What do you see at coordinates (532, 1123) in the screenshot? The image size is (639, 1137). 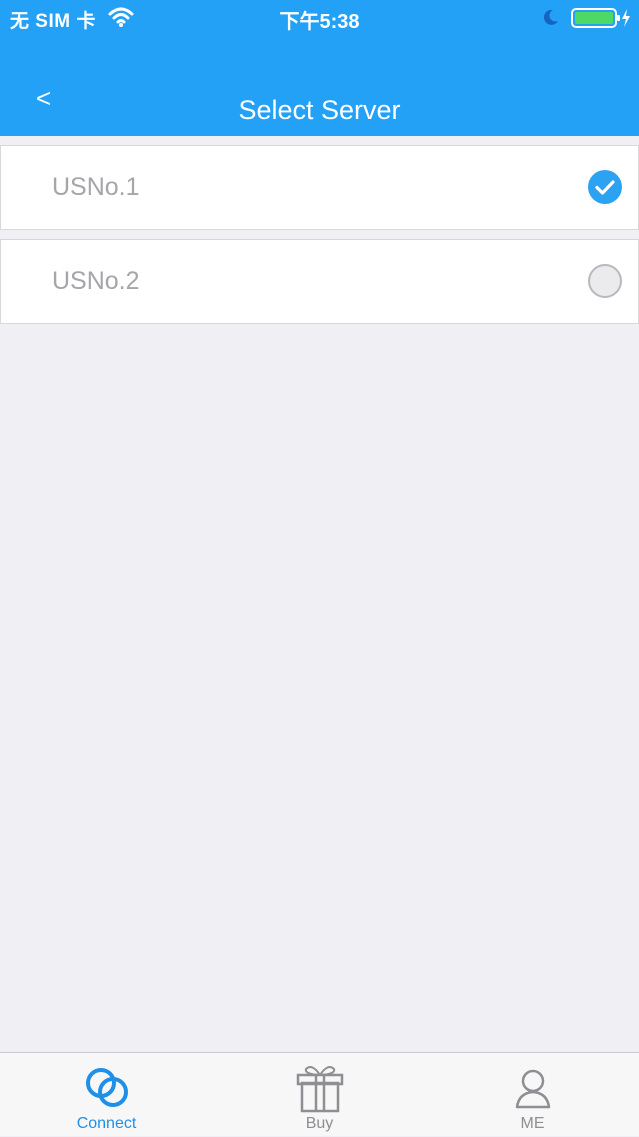 I see `tab-label: ME` at bounding box center [532, 1123].